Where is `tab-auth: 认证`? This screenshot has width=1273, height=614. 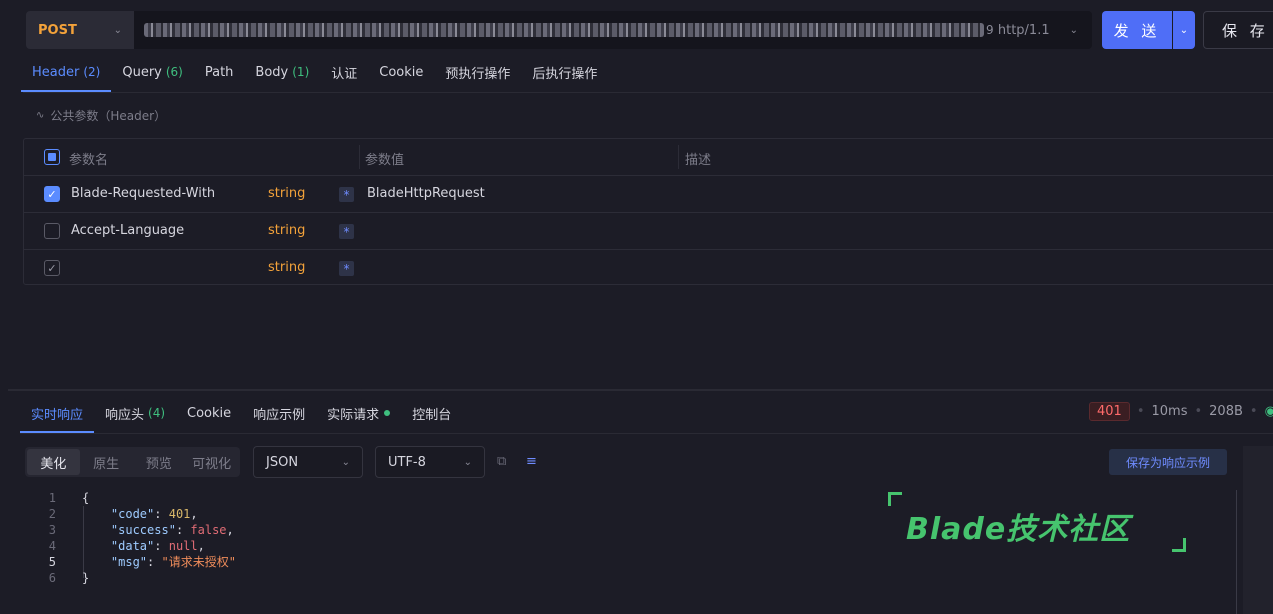
tab-auth: 认证 is located at coordinates (344, 72).